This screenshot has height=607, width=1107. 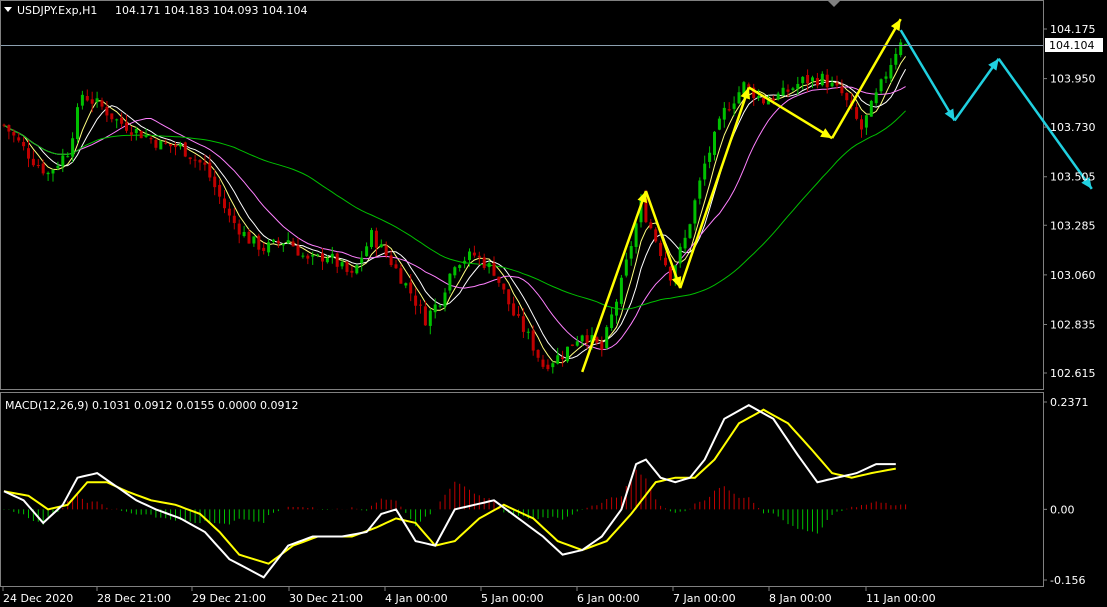 I want to click on price-tick-label: 102.615, so click(x=1073, y=373).